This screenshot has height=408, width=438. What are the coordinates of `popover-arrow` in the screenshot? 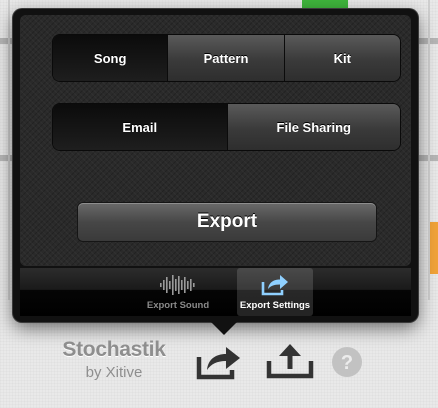 It's located at (224, 327).